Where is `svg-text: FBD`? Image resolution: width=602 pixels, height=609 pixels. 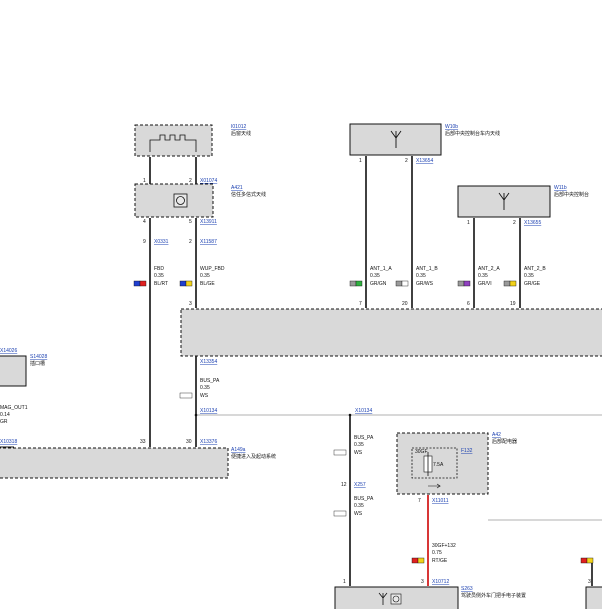 svg-text: FBD is located at coordinates (159, 269).